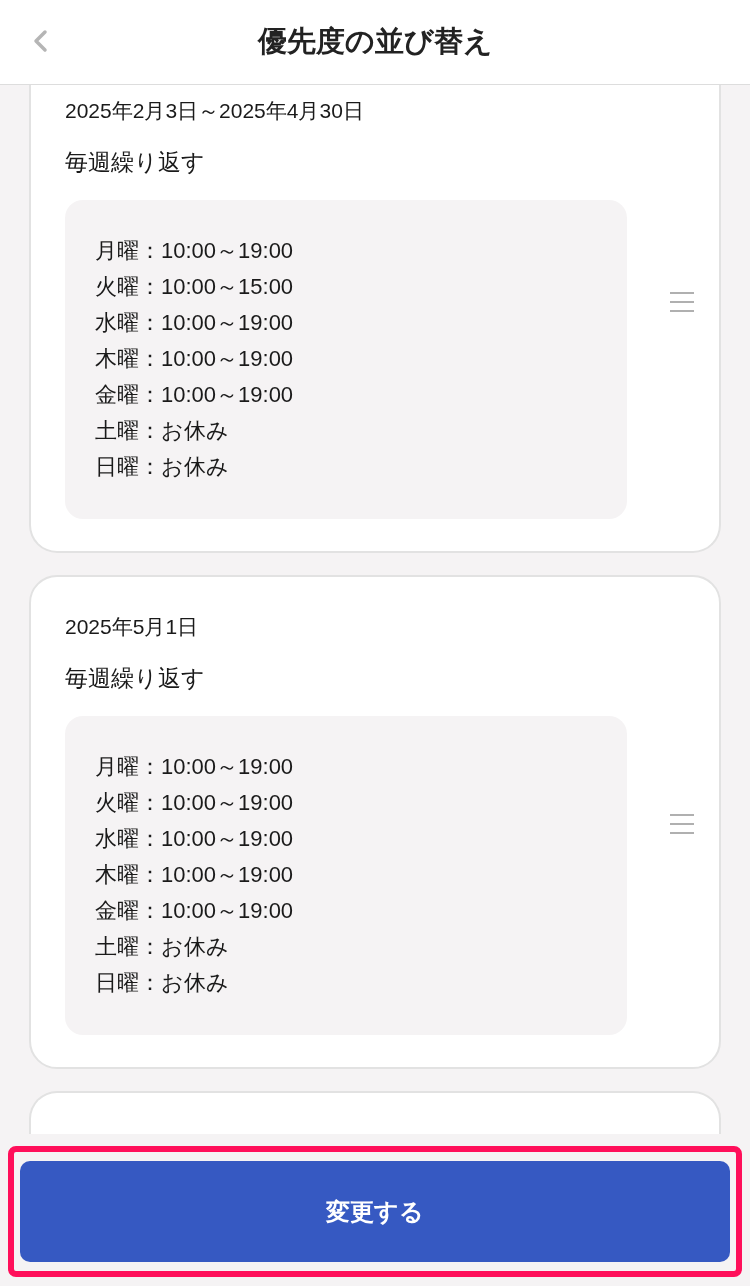 The width and height of the screenshot is (750, 1286). What do you see at coordinates (215, 111) in the screenshot?
I see `date-range: 2025年2月3日～2025年4月30日` at bounding box center [215, 111].